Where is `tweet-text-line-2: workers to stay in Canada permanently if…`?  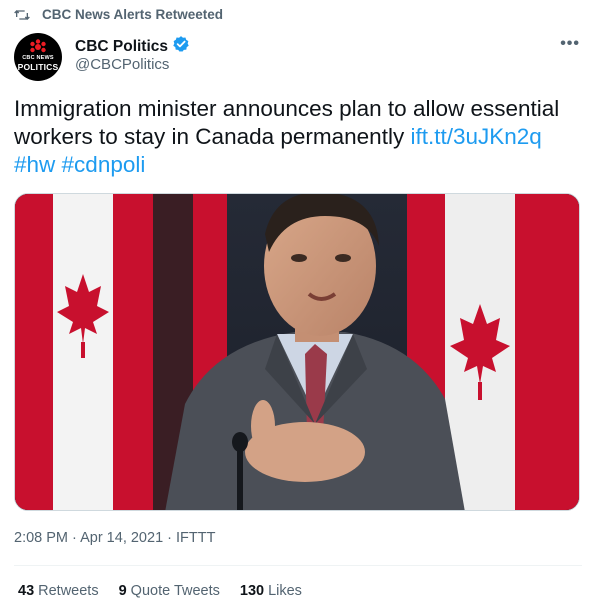
tweet-text-line-2: workers to stay in Canada permanently if… is located at coordinates (298, 137).